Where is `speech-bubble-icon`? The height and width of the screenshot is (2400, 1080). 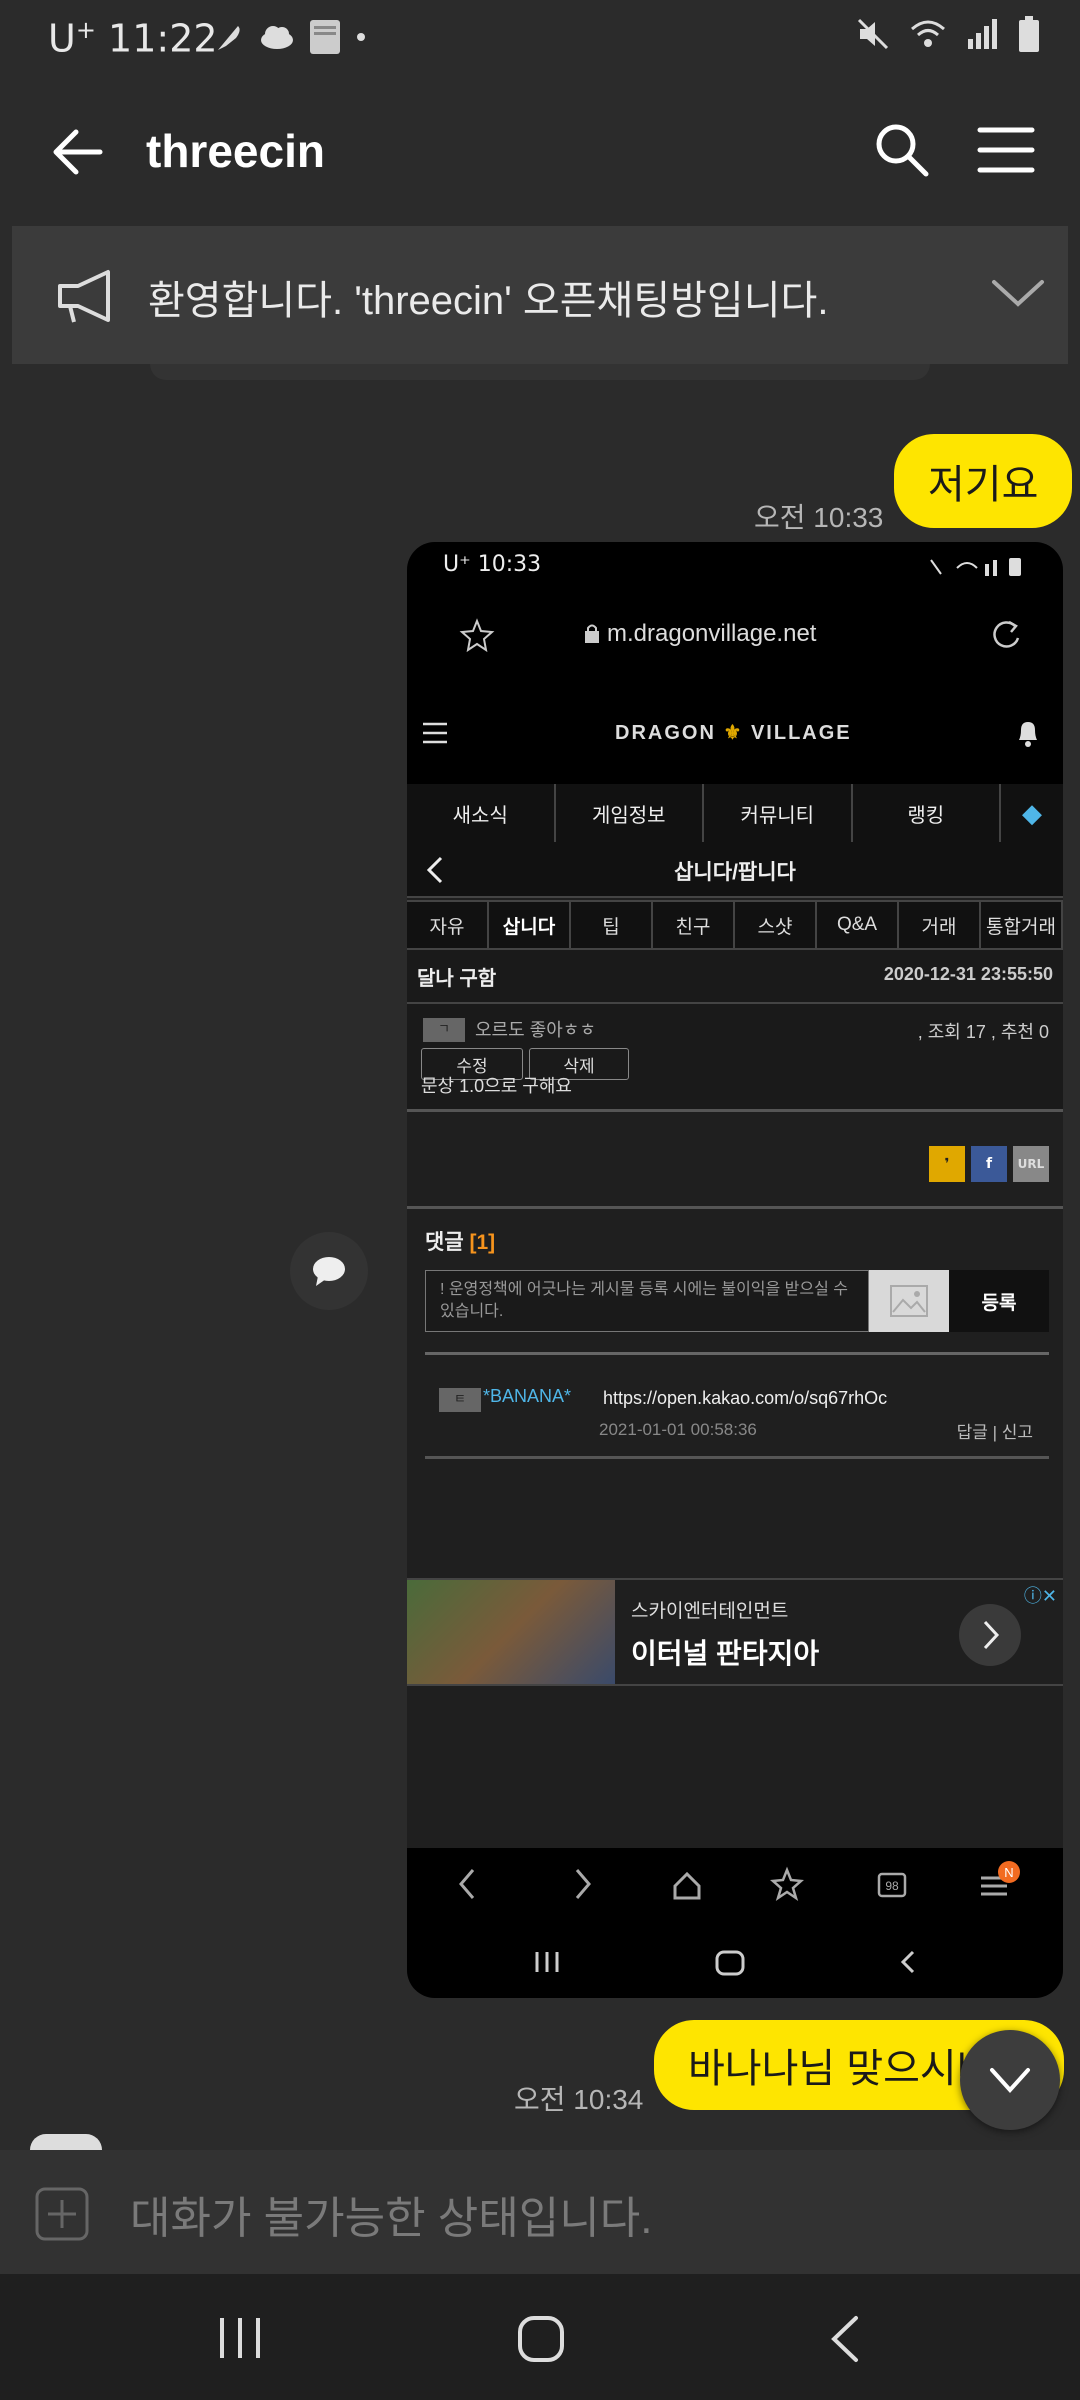
speech-bubble-icon is located at coordinates (329, 1271).